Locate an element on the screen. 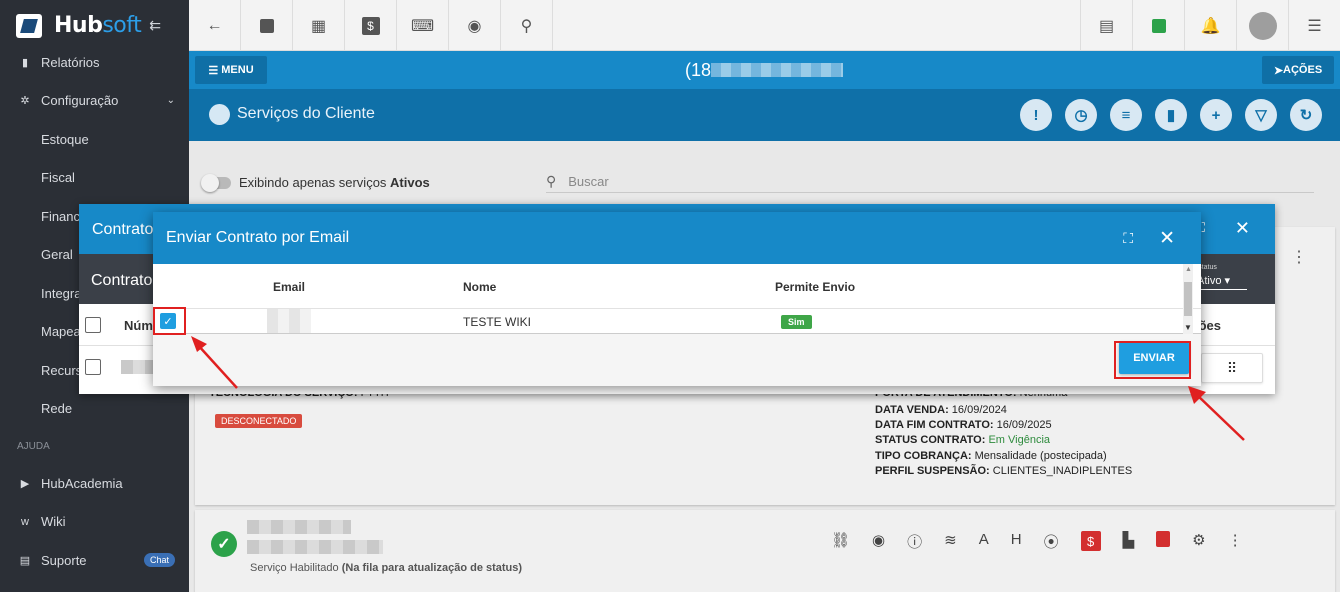 The width and height of the screenshot is (1340, 592). avatar is located at coordinates (1262, 25).